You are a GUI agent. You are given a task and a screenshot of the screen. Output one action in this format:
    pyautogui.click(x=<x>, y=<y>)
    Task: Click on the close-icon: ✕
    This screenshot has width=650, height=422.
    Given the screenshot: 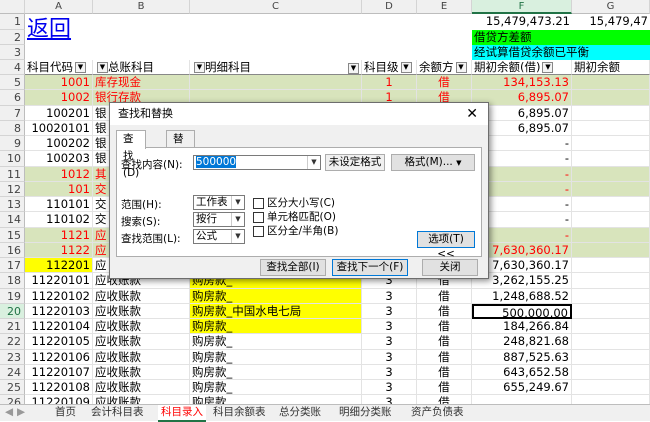 What is the action you would take?
    pyautogui.click(x=472, y=114)
    